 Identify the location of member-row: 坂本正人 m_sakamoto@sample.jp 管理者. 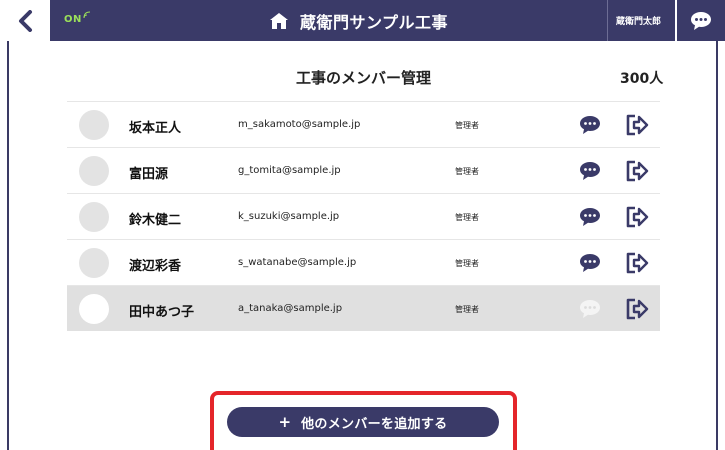
(363, 124).